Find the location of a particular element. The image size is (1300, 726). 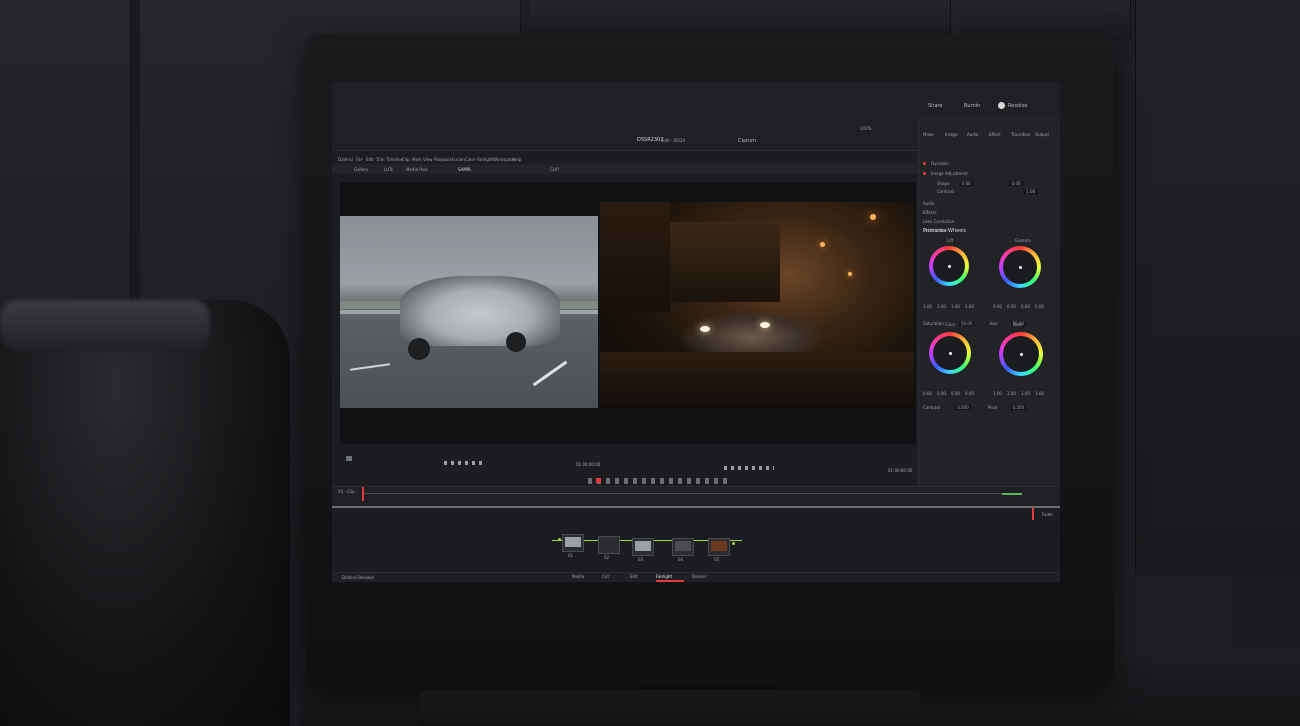

wheels-title: Primaries Wheels is located at coordinates (945, 231).